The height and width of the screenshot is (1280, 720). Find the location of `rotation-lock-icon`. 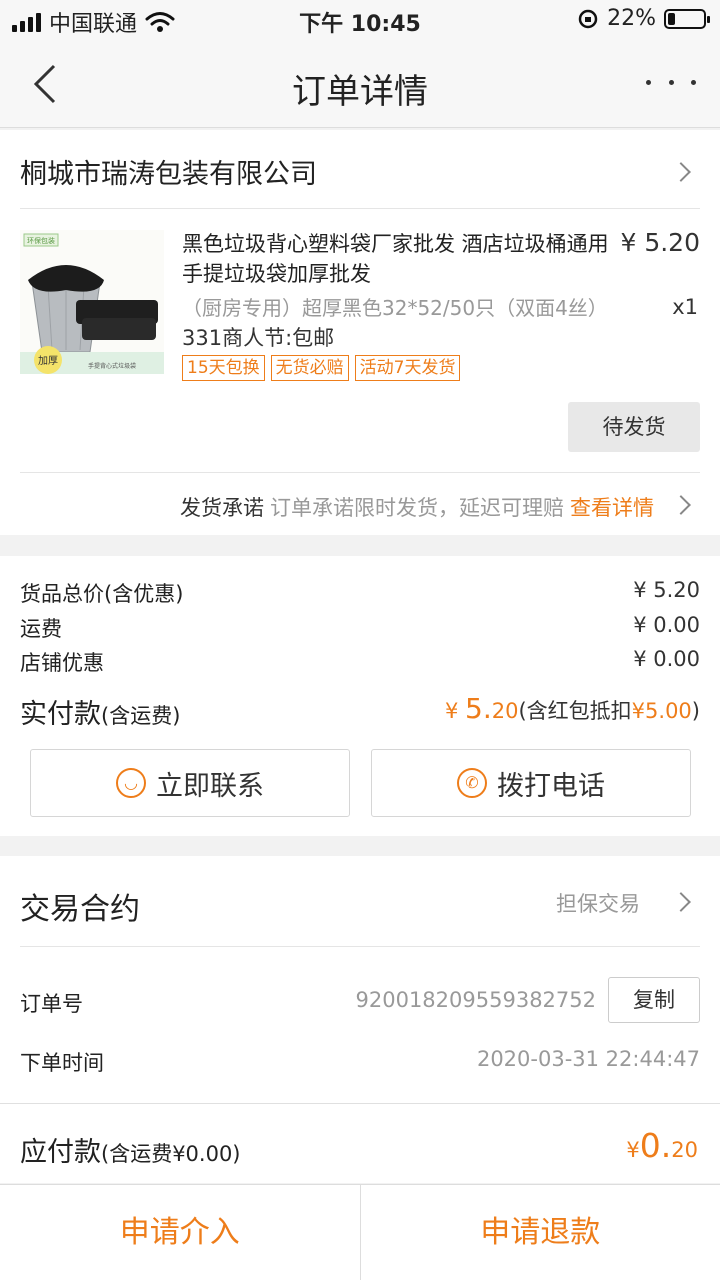

rotation-lock-icon is located at coordinates (588, 18).